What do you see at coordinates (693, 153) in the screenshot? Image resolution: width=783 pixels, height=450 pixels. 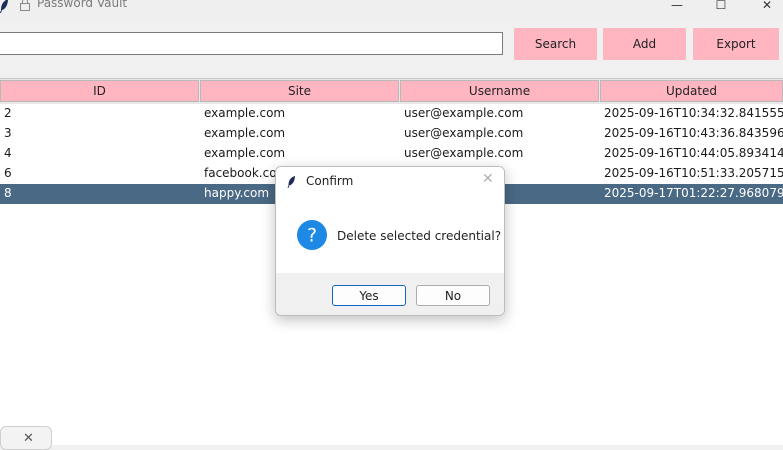 I see `cell-updated: 2025-09-16T10:44:05.893414` at bounding box center [693, 153].